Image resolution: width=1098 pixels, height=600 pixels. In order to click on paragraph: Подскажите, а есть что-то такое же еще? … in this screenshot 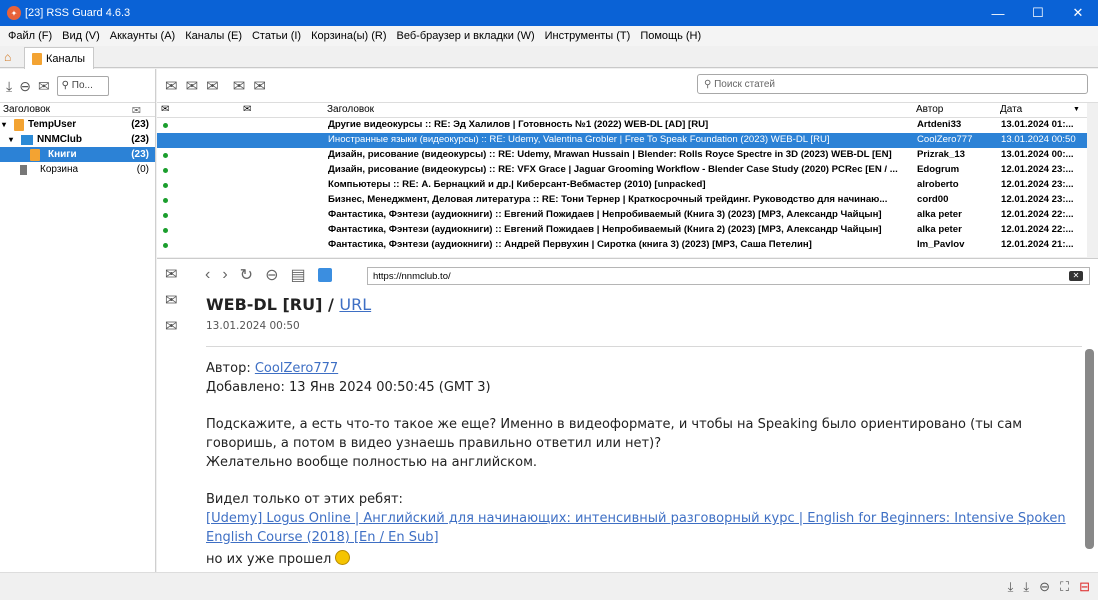, I will do `click(614, 434)`.